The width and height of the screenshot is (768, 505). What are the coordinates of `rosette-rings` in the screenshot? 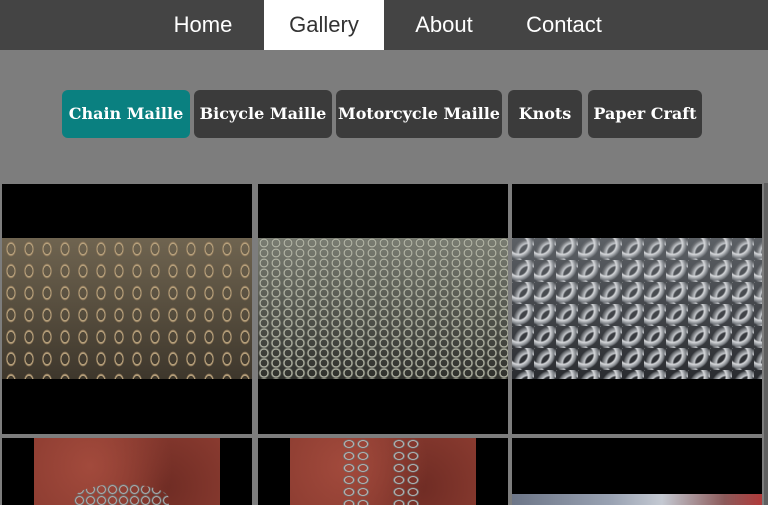 It's located at (121, 494).